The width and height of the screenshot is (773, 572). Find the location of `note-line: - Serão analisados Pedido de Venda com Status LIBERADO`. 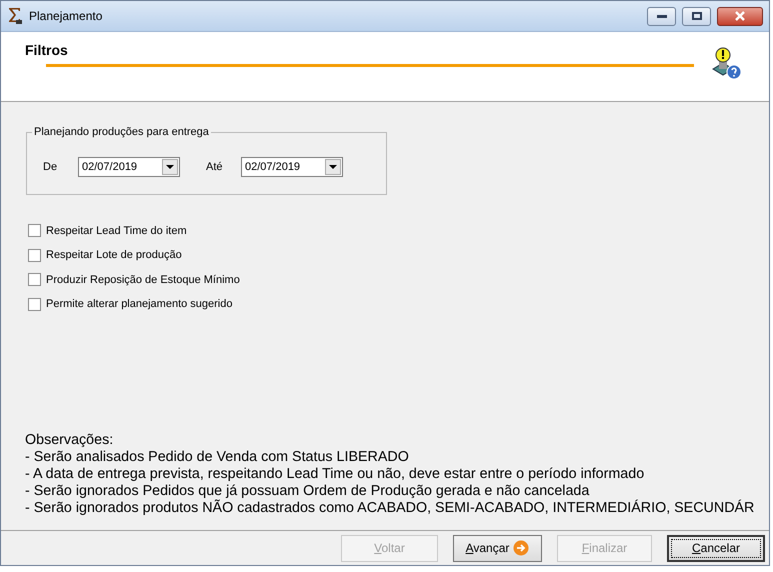

note-line: - Serão analisados Pedido de Venda com Status LIBERADO is located at coordinates (217, 457).